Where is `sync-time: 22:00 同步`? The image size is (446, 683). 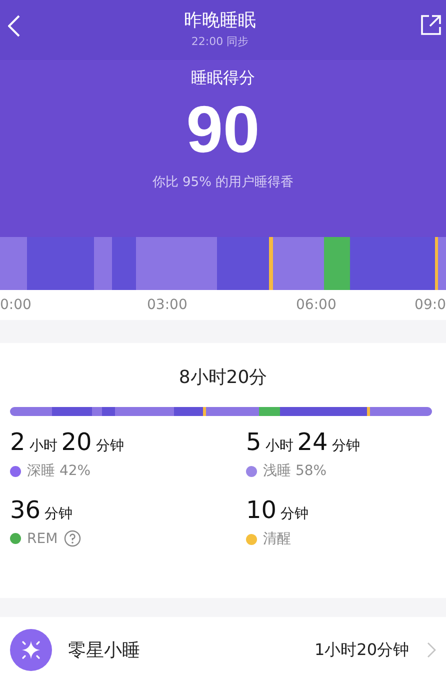 sync-time: 22:00 同步 is located at coordinates (220, 41).